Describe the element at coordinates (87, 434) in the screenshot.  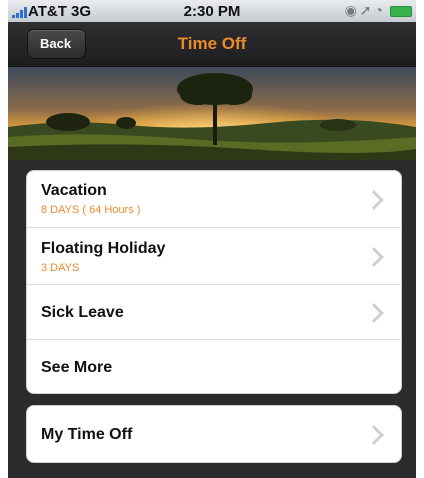
I see `list-item-label: My Time Off` at that location.